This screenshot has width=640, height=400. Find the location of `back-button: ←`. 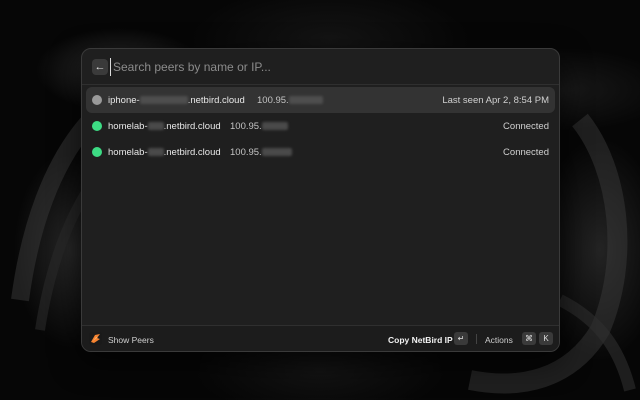

back-button: ← is located at coordinates (100, 67).